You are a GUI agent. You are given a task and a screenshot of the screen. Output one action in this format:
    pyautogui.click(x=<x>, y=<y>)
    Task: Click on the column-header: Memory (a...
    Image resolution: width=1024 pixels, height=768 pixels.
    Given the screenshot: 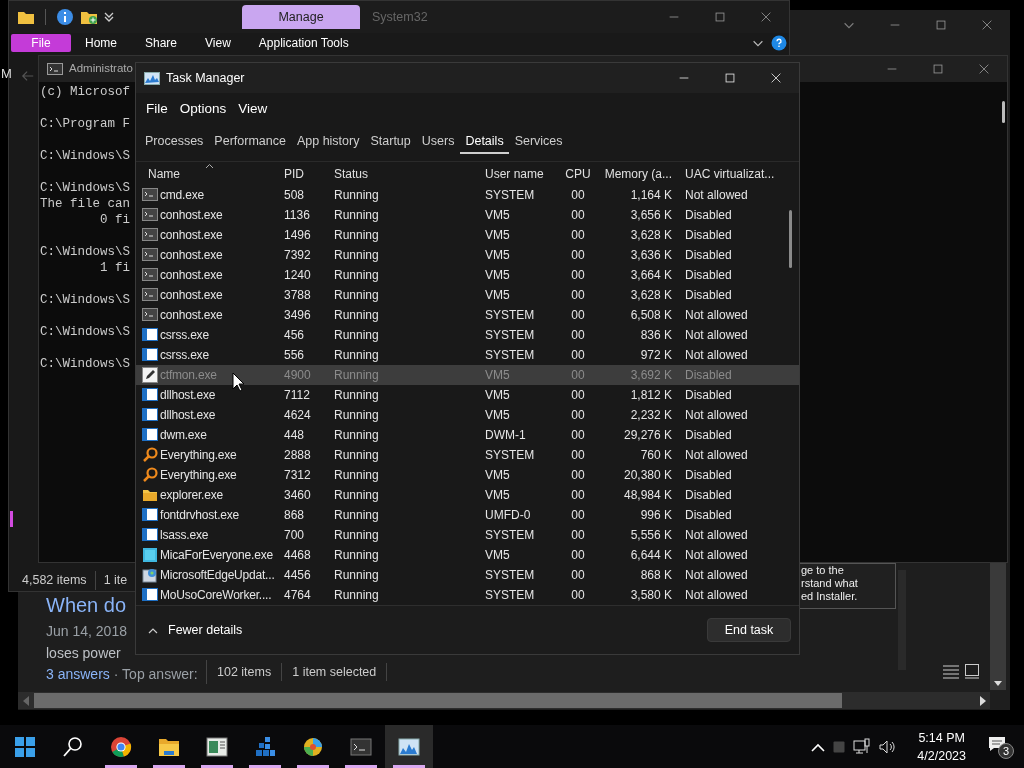 What is the action you would take?
    pyautogui.click(x=638, y=173)
    